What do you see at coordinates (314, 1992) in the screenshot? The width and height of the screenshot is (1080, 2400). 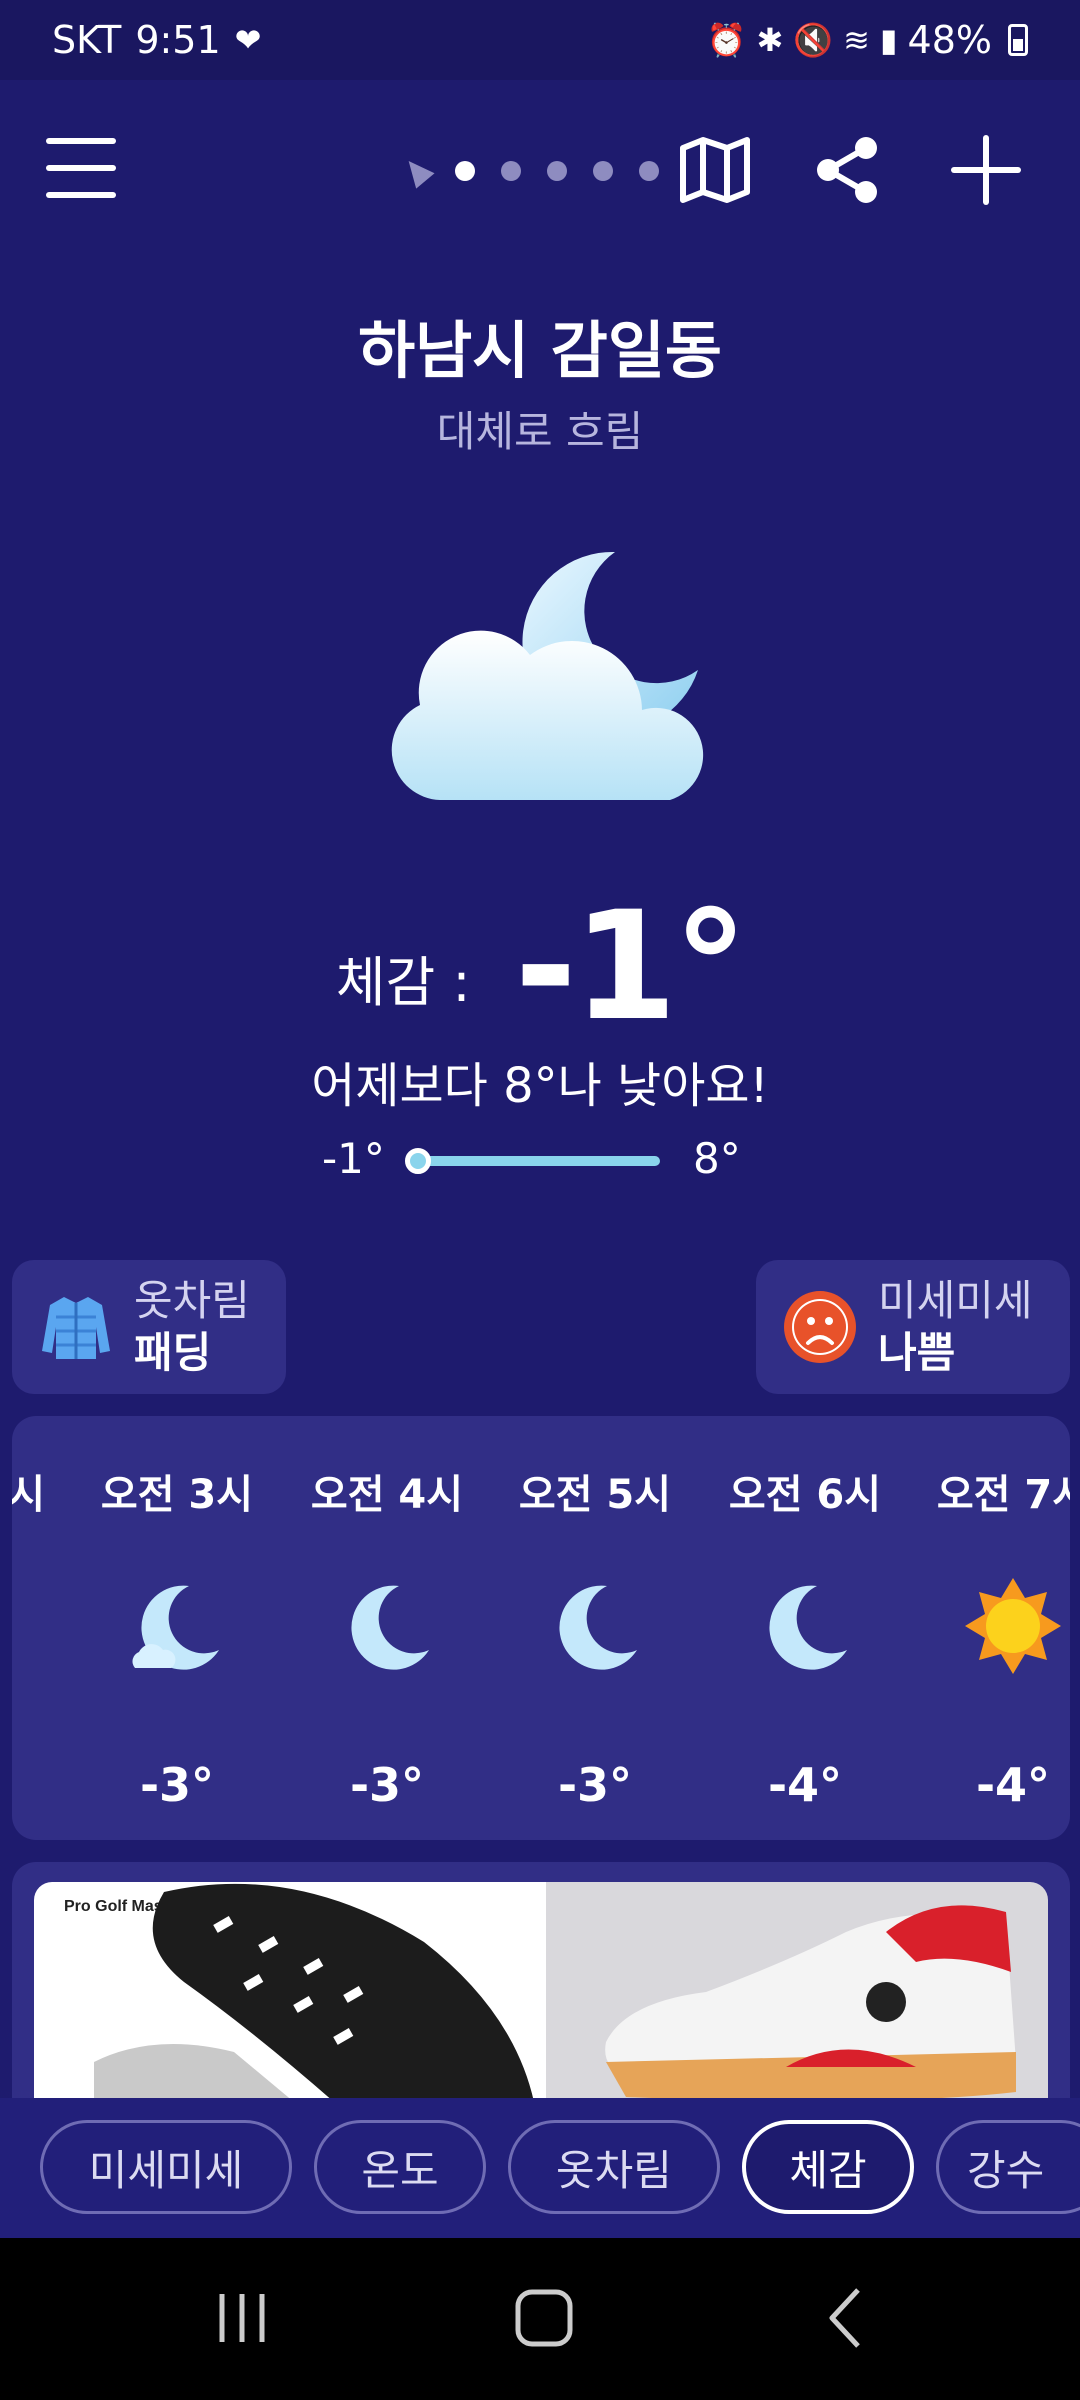 I see `golf-shoe-sole-image` at bounding box center [314, 1992].